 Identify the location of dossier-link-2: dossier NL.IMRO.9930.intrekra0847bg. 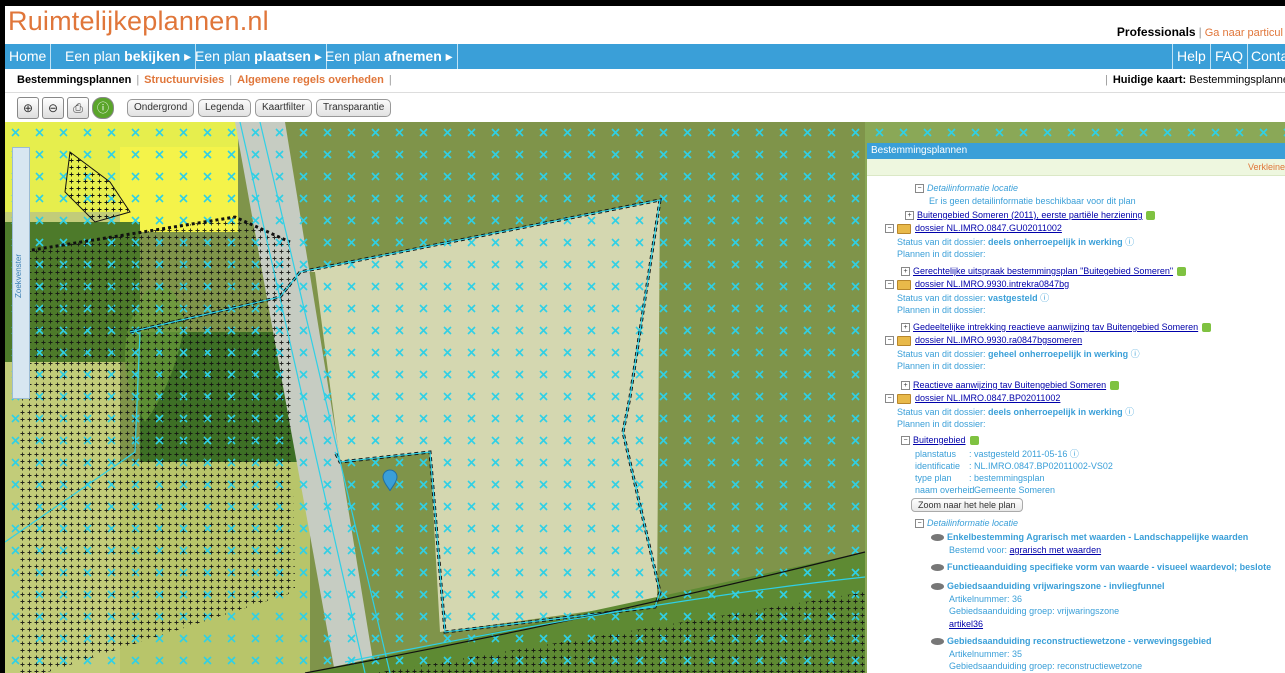
(992, 284).